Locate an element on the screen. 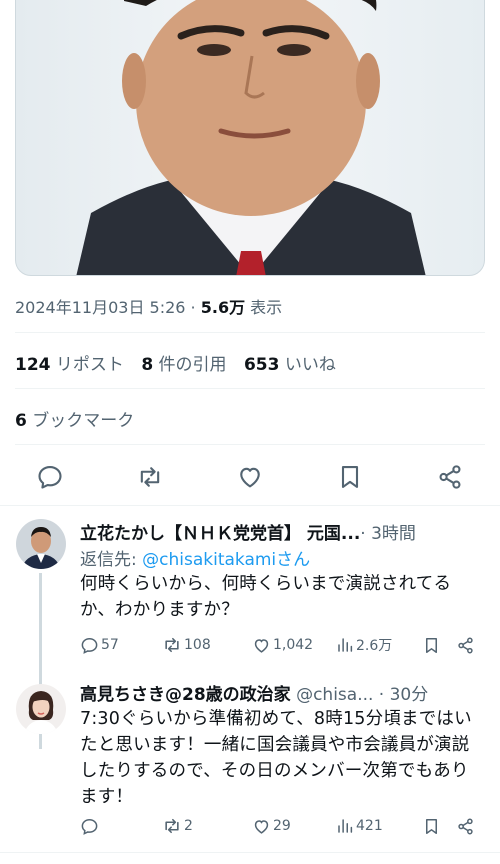 The width and height of the screenshot is (500, 864). repost-count: 108 is located at coordinates (197, 645).